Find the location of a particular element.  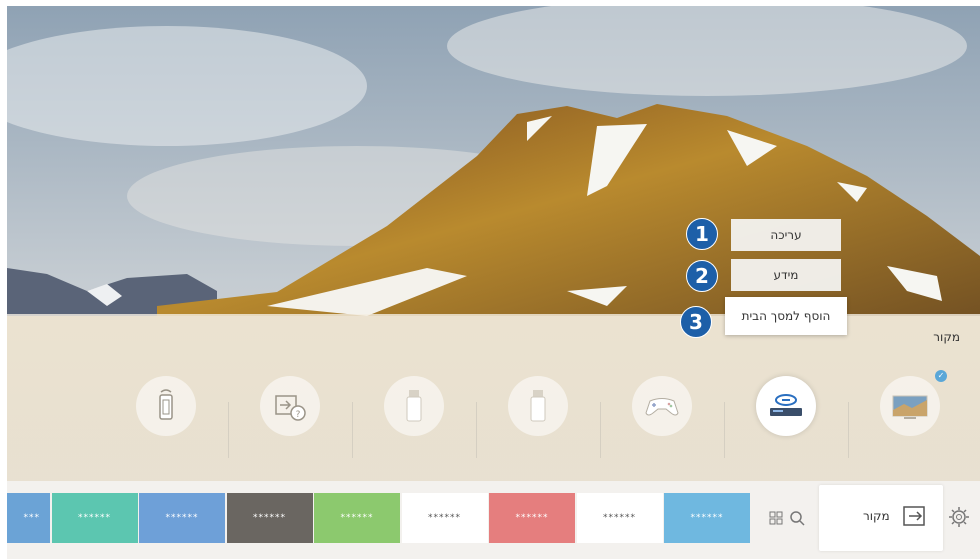

menu-item-add-to-home: הוסף למסך הבית is located at coordinates (786, 316).